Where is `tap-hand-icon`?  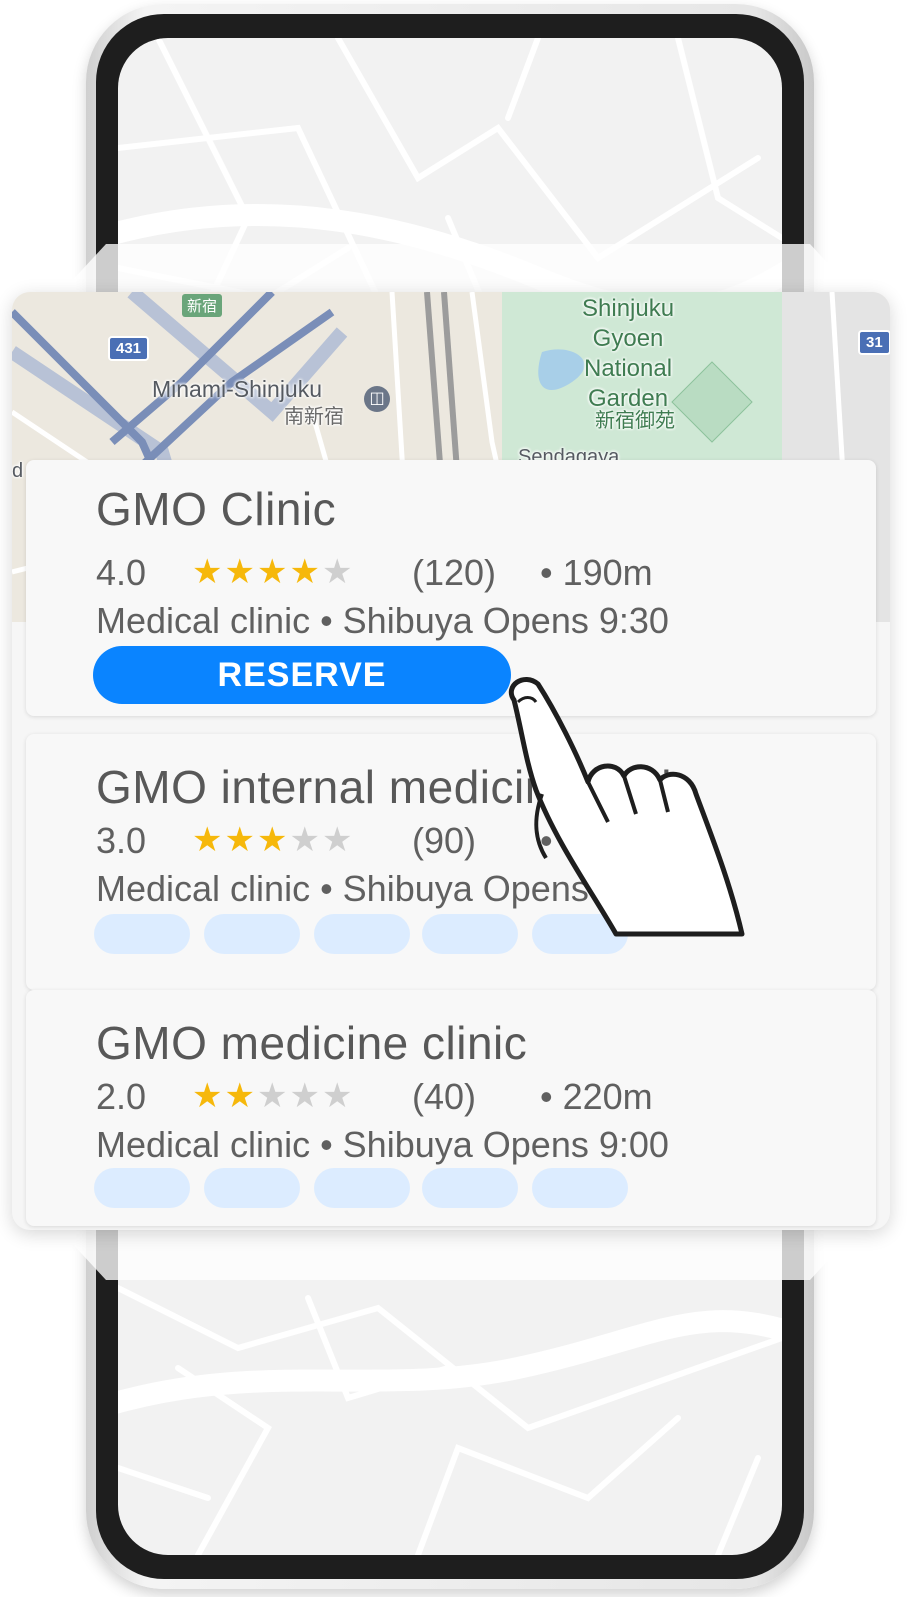
tap-hand-icon is located at coordinates (627, 806).